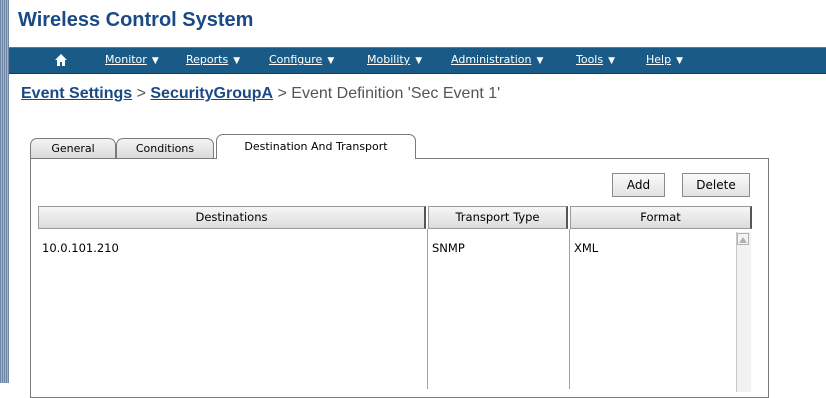 The image size is (826, 398). Describe the element at coordinates (132, 59) in the screenshot. I see `nav-monitor: Monitor ▼` at that location.